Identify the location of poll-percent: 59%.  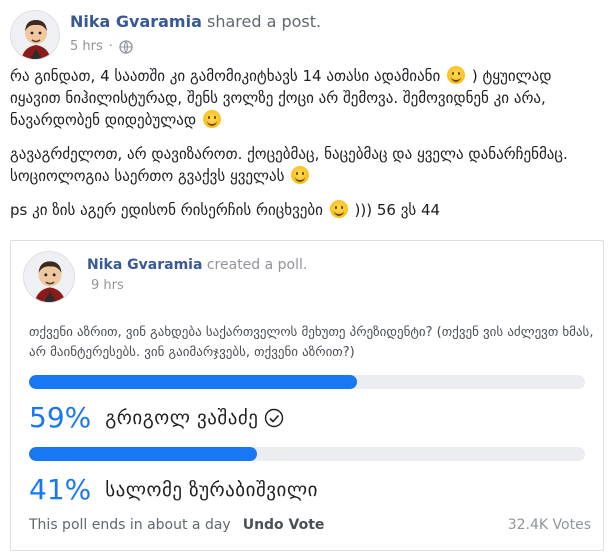
(60, 417).